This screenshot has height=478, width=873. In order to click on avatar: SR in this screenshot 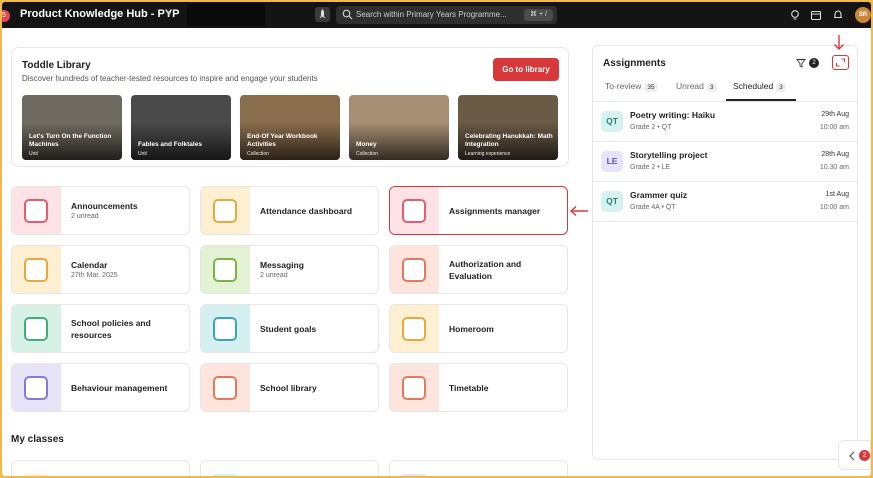, I will do `click(863, 15)`.